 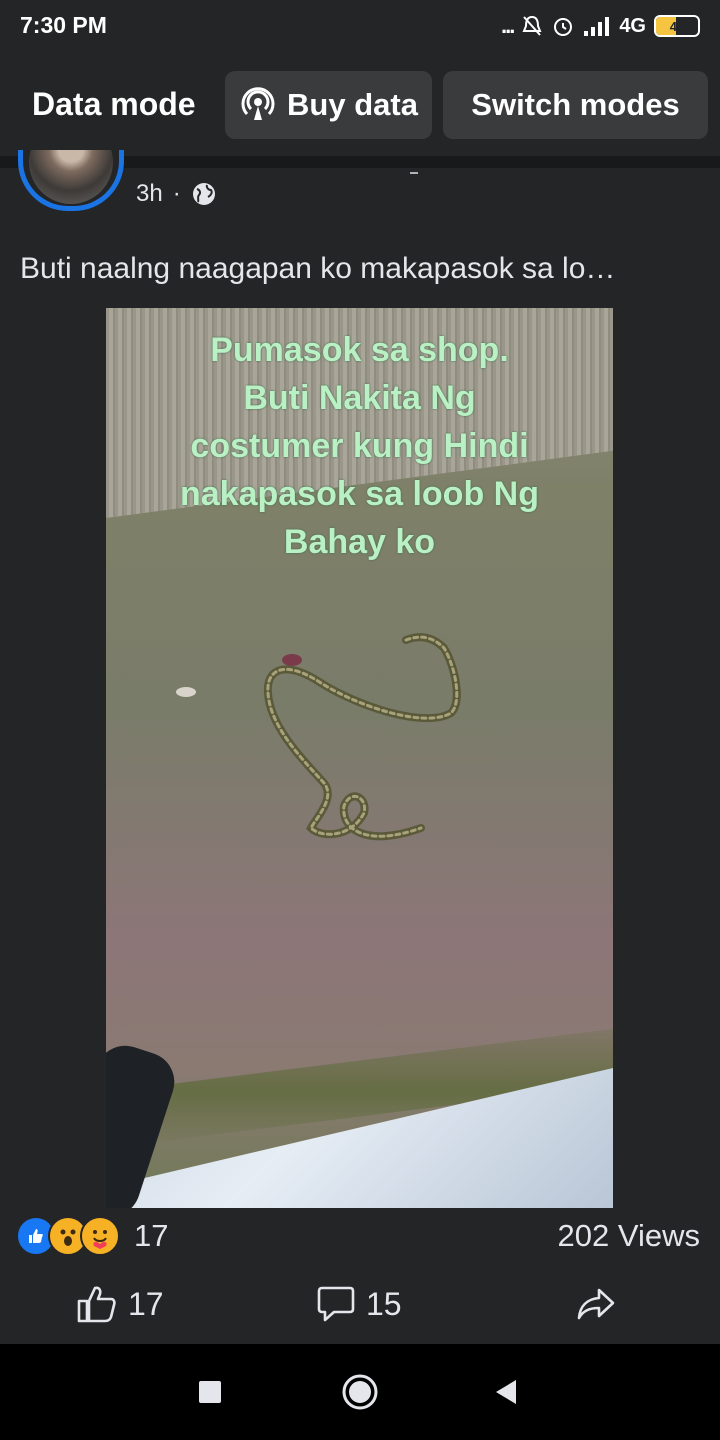 I want to click on caption-line: costumer kung Hindi, so click(x=359, y=446).